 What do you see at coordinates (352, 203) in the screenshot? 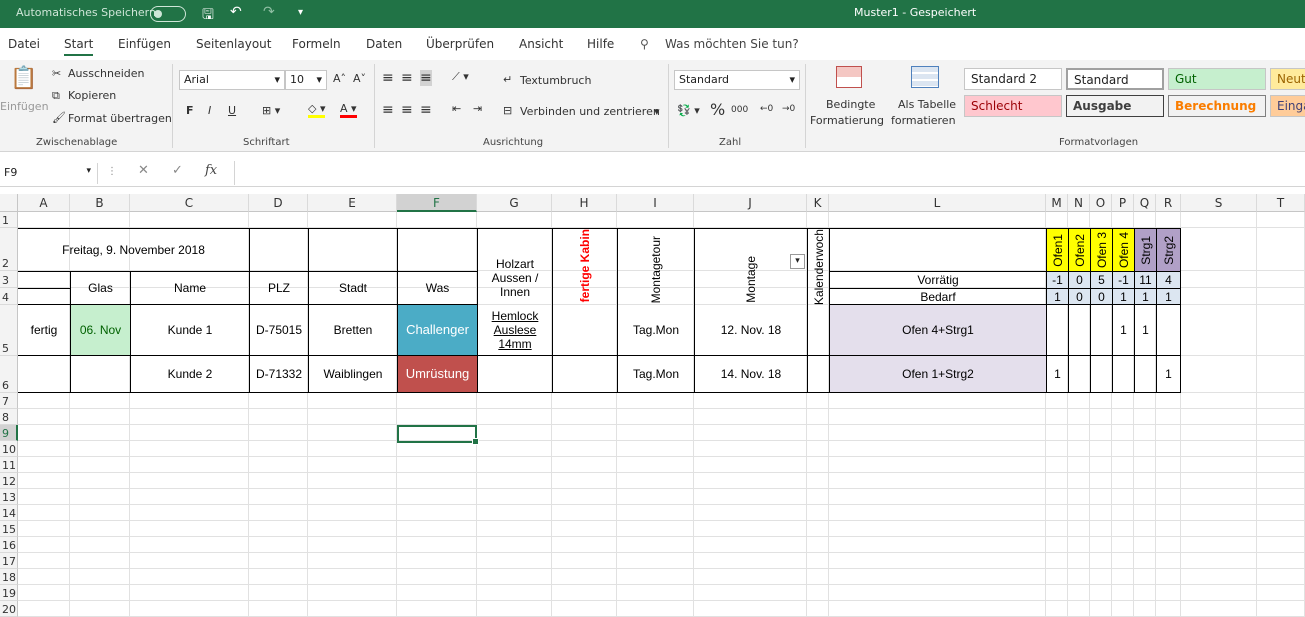
I see `column-header-e: E` at bounding box center [352, 203].